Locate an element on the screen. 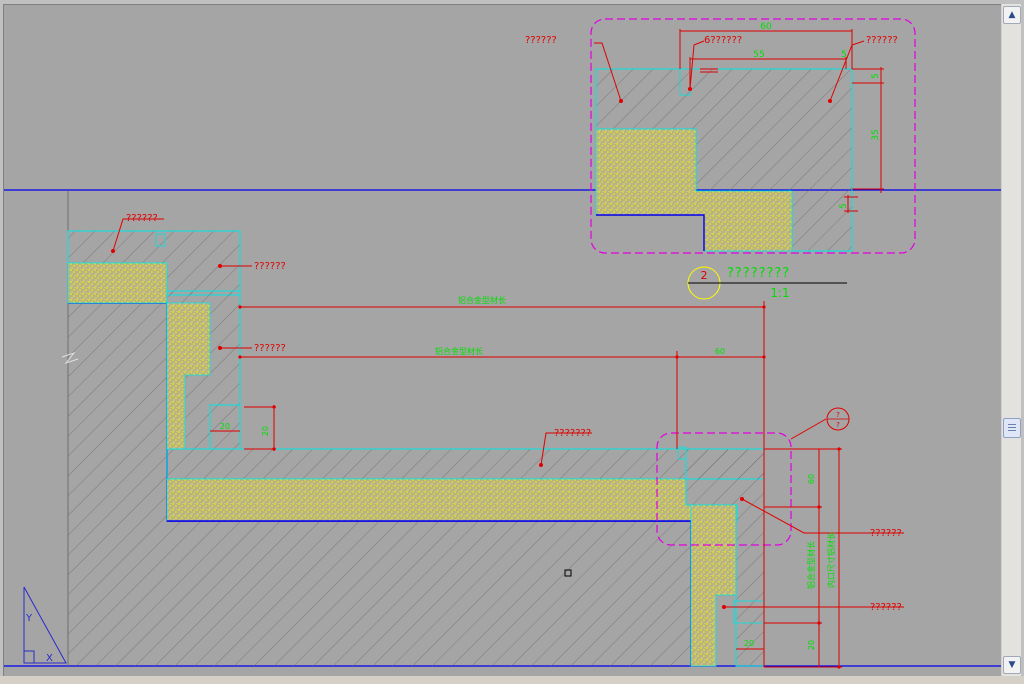  inset-label-left: ?????? is located at coordinates (541, 40).